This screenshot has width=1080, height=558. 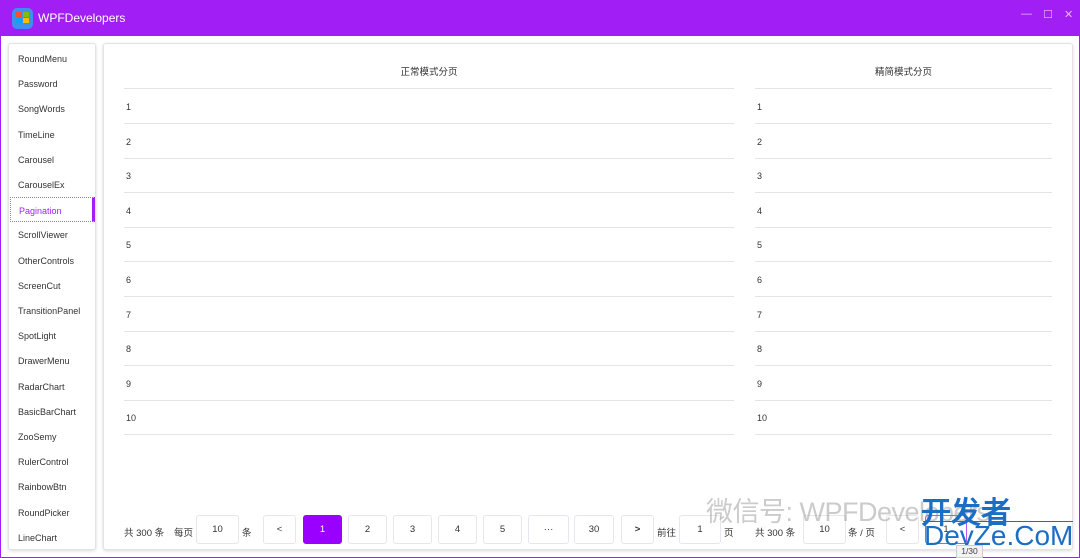 What do you see at coordinates (367, 529) in the screenshot?
I see `page-button-2: 2` at bounding box center [367, 529].